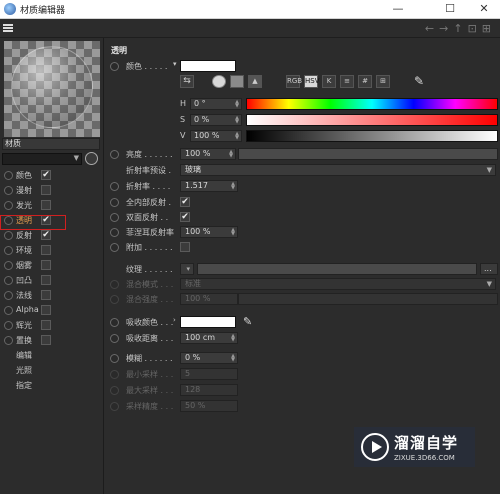 The height and width of the screenshot is (494, 500). I want to click on watermark-url: ZIXUE.3D66.COM, so click(424, 458).